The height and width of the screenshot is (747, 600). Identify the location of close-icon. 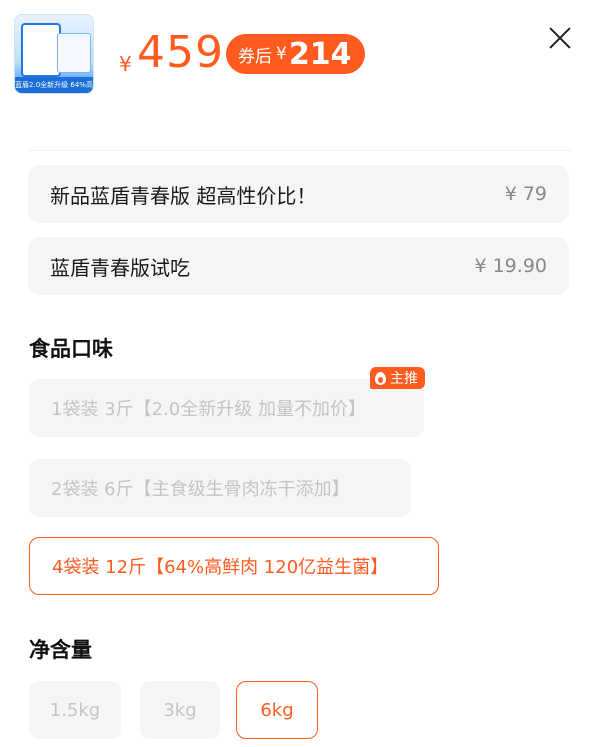
(560, 38).